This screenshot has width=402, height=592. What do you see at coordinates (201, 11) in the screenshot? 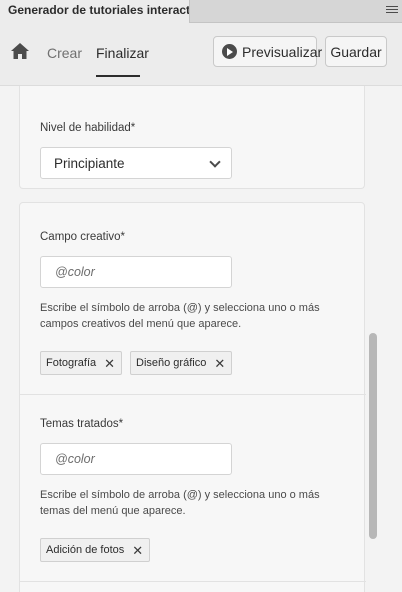
I see `panel-tab-bar: Generador de tutoriales interactivos` at bounding box center [201, 11].